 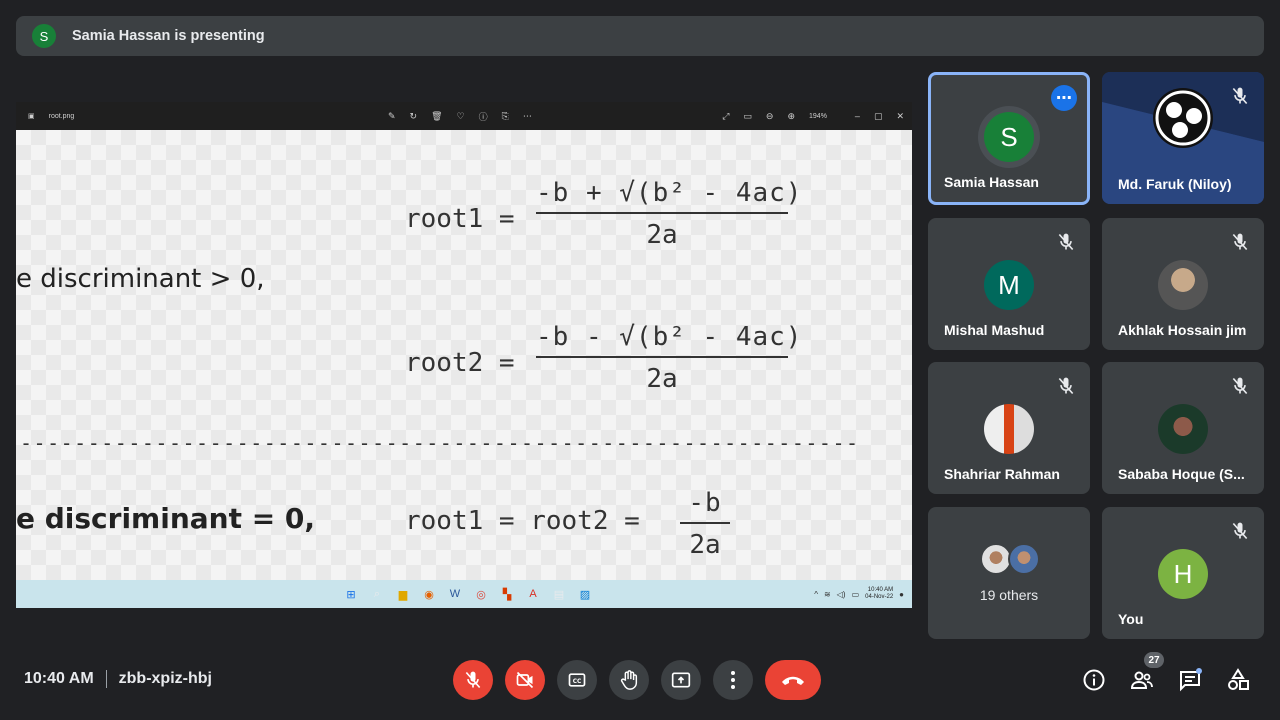 I want to click on zoom-level: 194%, so click(x=818, y=116).